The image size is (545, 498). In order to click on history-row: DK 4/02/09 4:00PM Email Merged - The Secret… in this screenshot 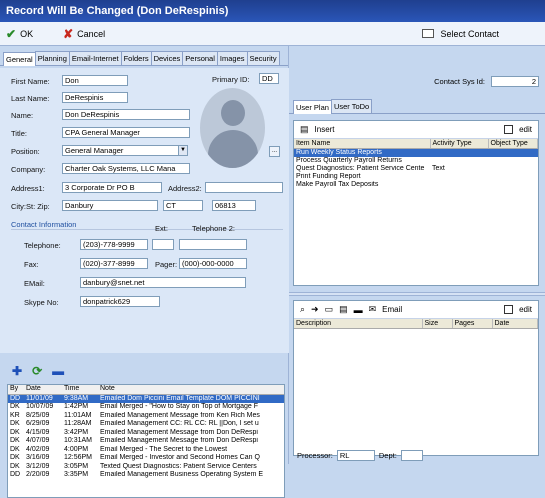, I will do `click(146, 450)`.